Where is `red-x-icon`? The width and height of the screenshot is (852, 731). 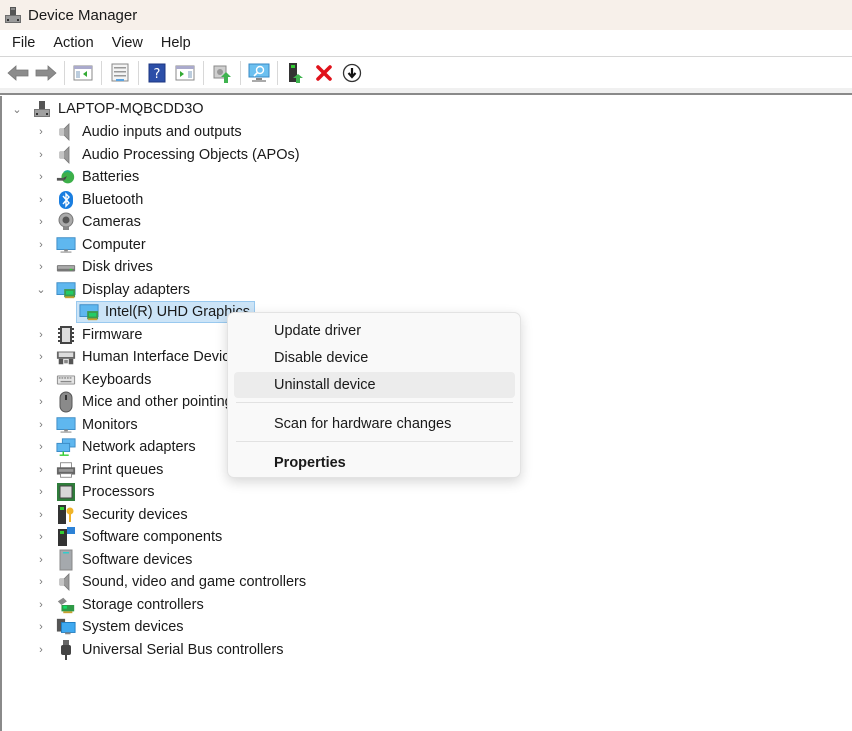
red-x-icon is located at coordinates (324, 72).